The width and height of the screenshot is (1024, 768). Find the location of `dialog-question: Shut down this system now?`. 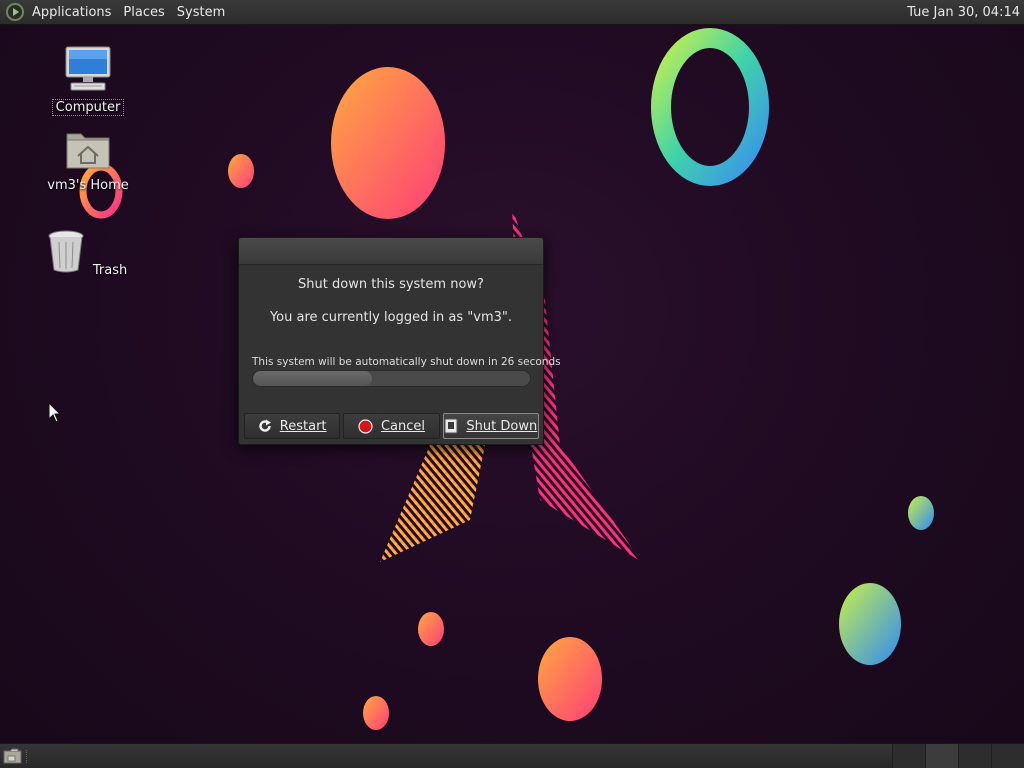

dialog-question: Shut down this system now? is located at coordinates (391, 284).